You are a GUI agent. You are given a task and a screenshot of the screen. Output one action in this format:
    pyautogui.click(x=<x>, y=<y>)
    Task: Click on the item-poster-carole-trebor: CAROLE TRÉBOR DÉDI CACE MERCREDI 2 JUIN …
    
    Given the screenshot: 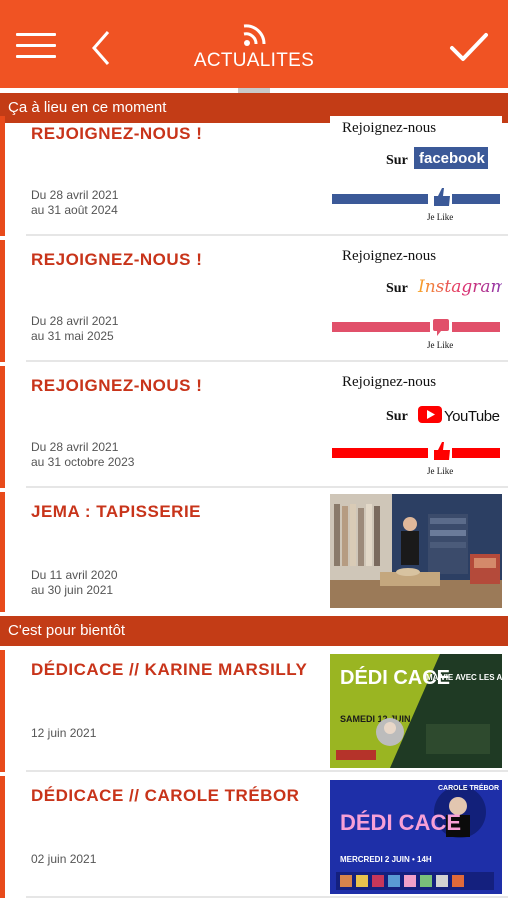 What is the action you would take?
    pyautogui.click(x=416, y=837)
    